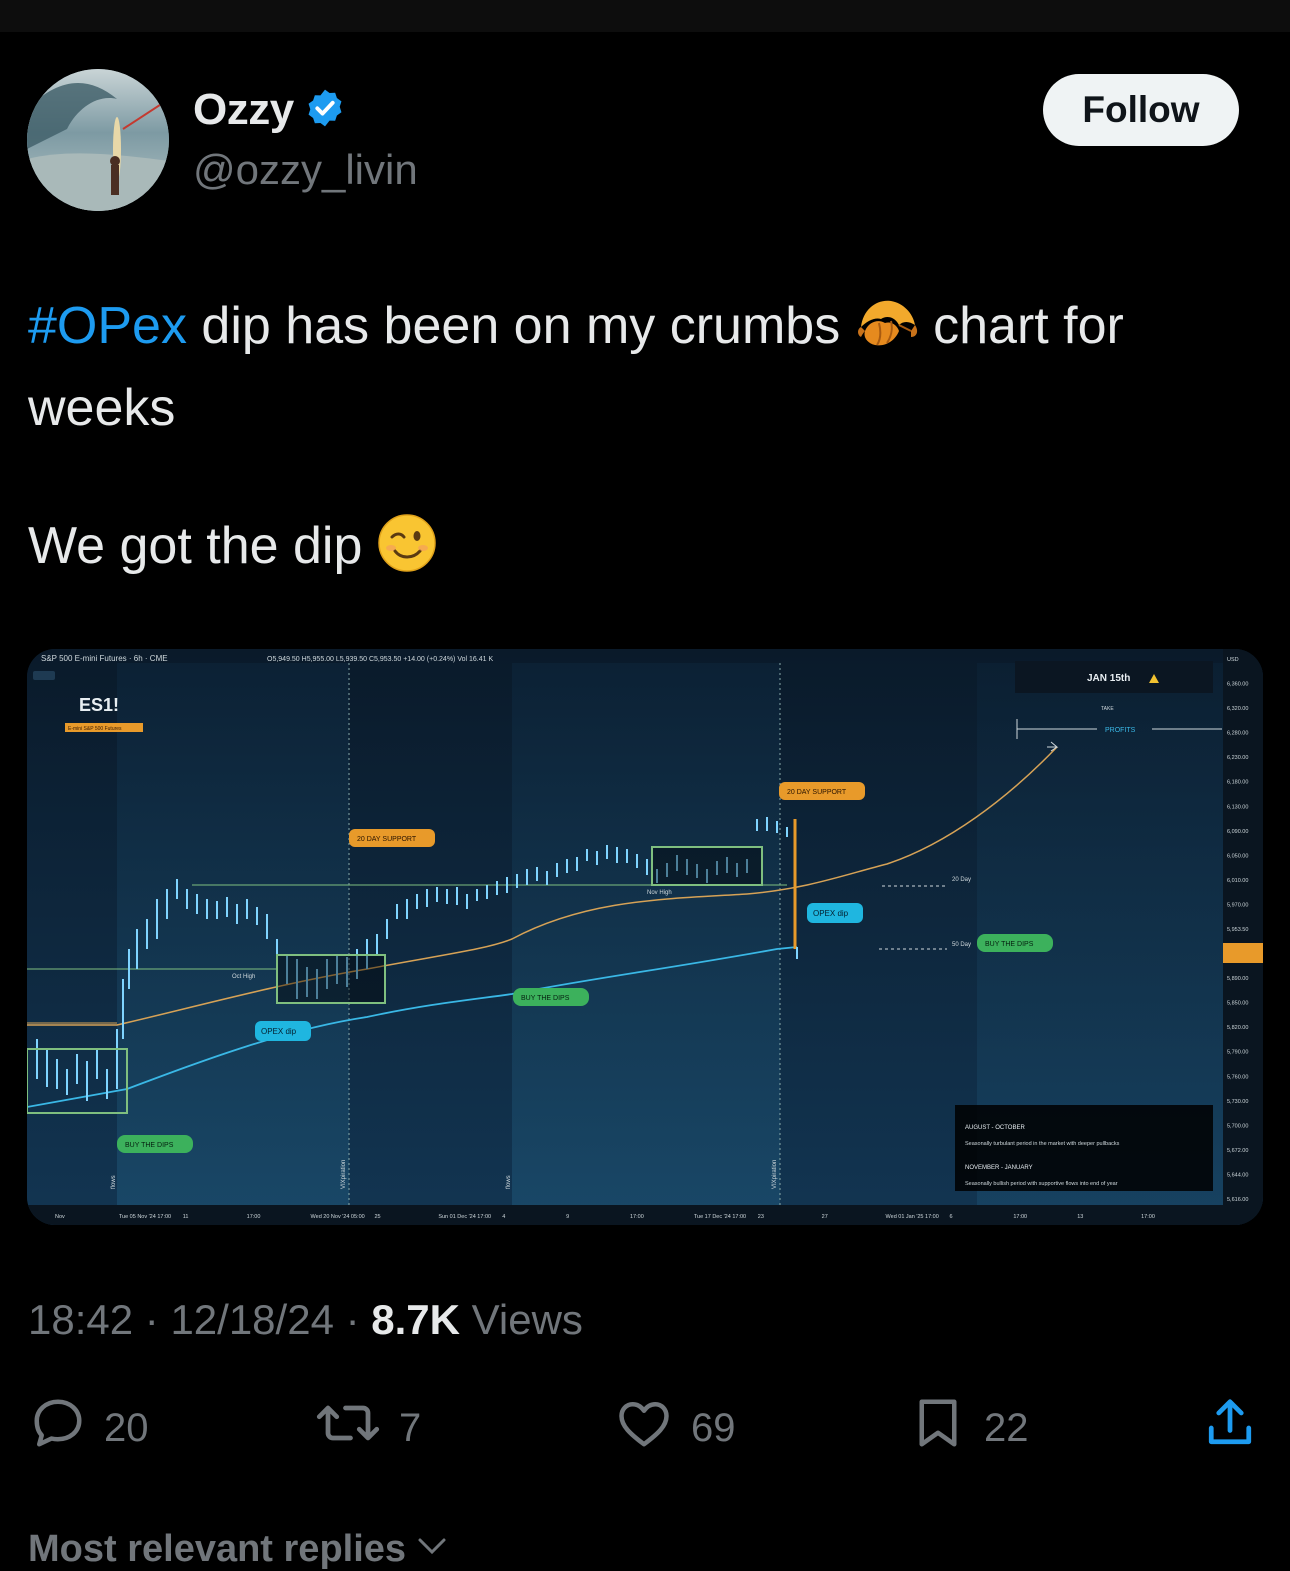  I want to click on like-count: 69, so click(713, 1427).